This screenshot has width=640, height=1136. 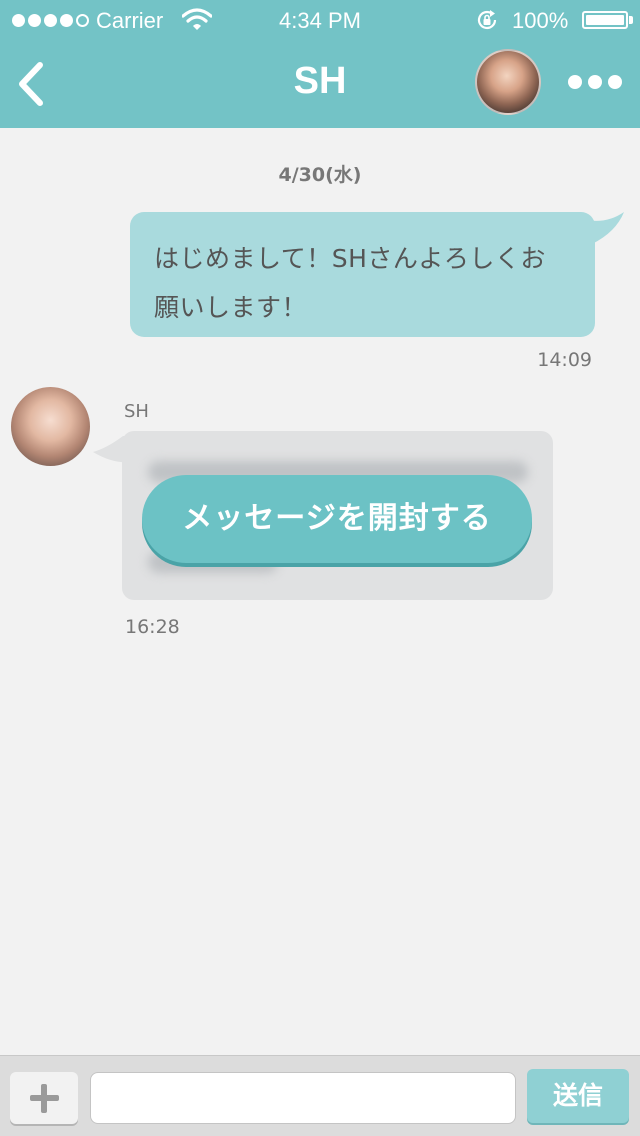 What do you see at coordinates (605, 20) in the screenshot?
I see `battery-icon` at bounding box center [605, 20].